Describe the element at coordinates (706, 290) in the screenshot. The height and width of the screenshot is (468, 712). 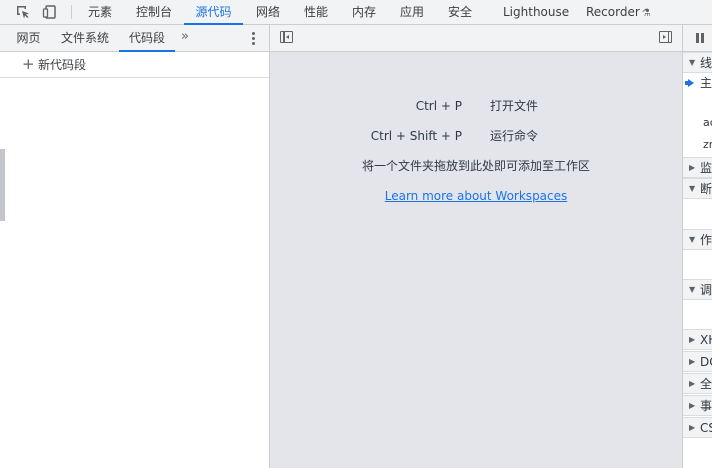
I see `section-label: 调` at that location.